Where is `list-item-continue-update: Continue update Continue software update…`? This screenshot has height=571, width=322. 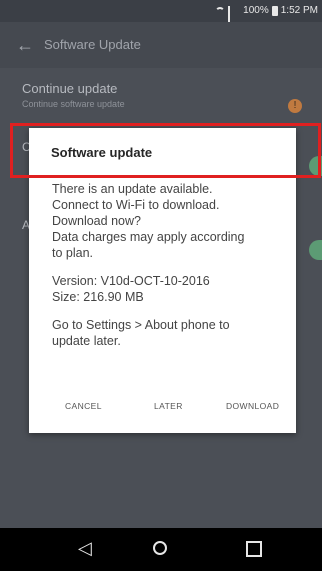
list-item-continue-update: Continue update Continue software update… is located at coordinates (167, 97).